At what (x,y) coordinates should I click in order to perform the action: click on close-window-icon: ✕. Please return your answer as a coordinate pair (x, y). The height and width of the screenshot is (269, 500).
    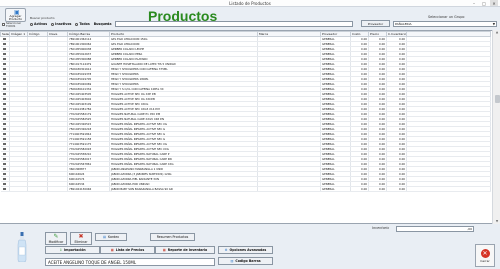
    Looking at the image, I should click on (494, 3).